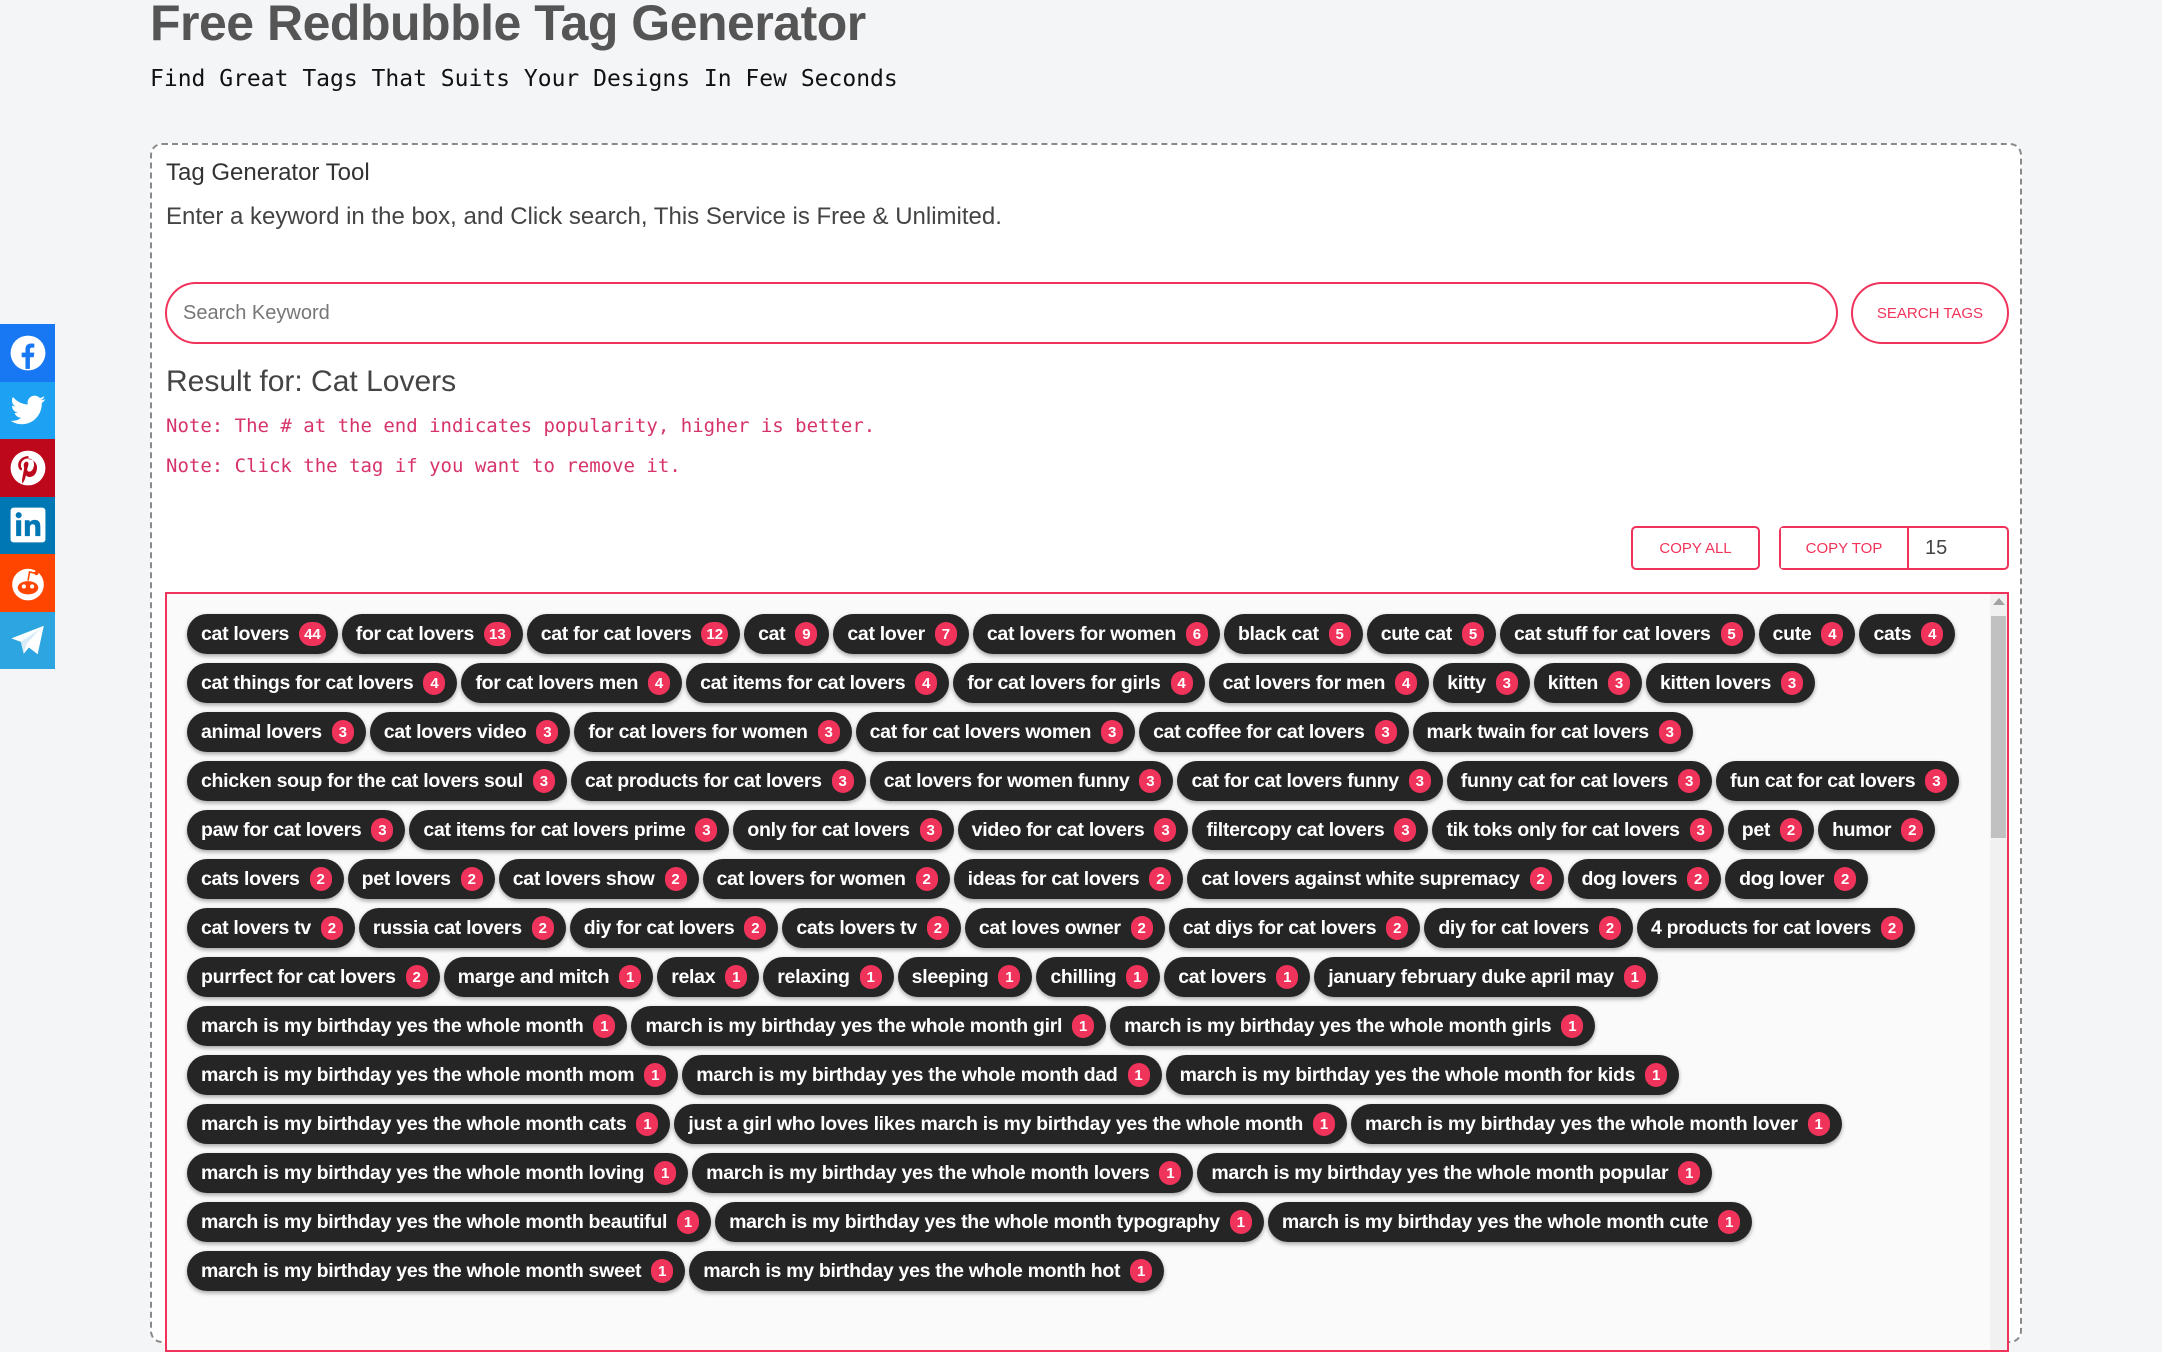 The image size is (2162, 1352). What do you see at coordinates (1360, 878) in the screenshot?
I see `tag-label: cat lovers against white supremacy` at bounding box center [1360, 878].